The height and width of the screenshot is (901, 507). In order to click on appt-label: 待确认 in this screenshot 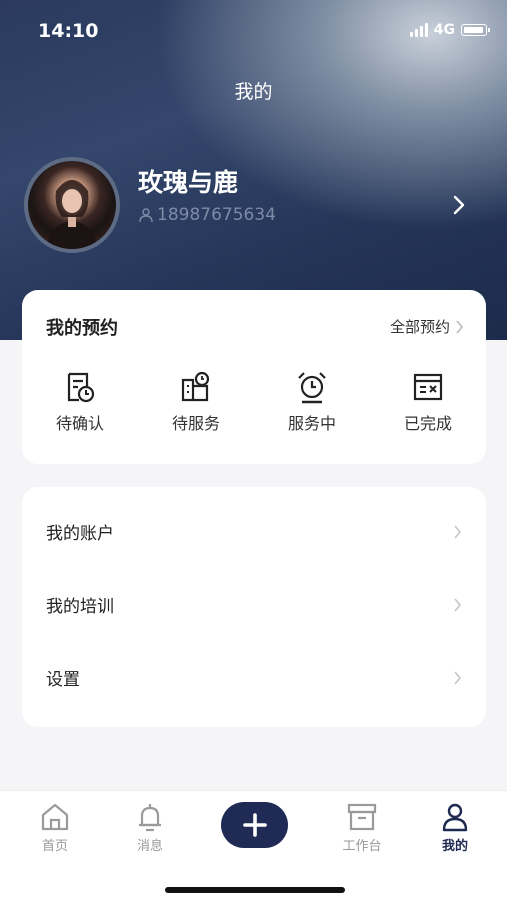, I will do `click(79, 423)`.